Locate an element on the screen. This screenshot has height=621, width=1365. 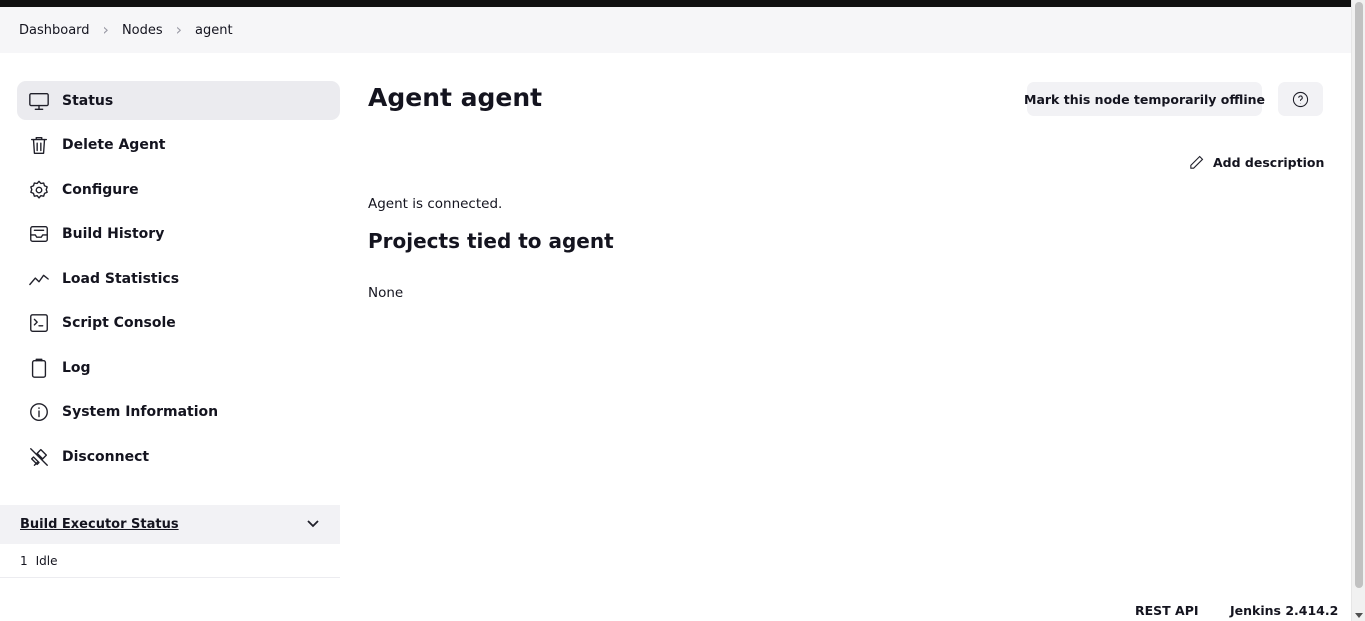
sidebar-item-label: Disconnect is located at coordinates (106, 456).